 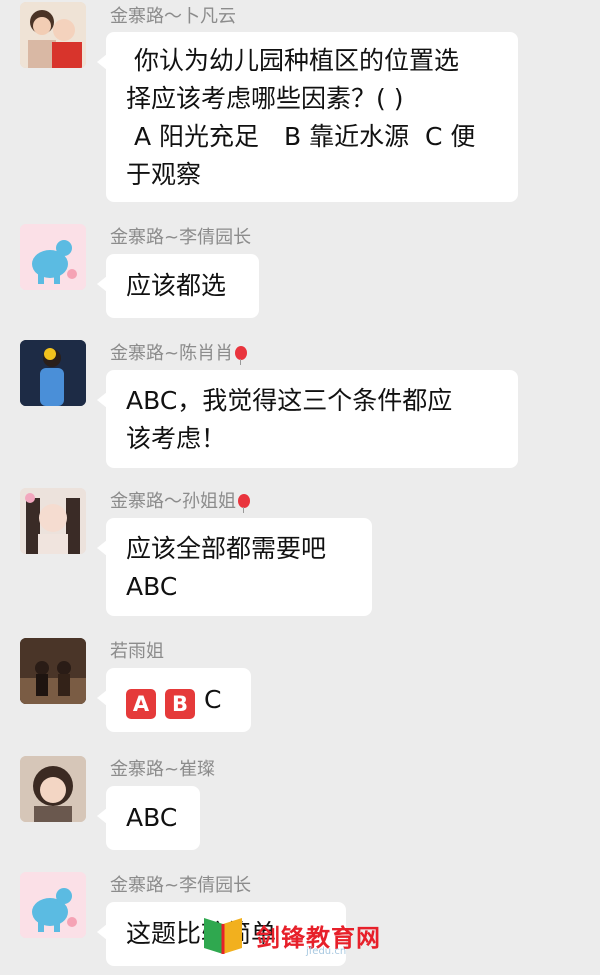 I want to click on message-text: 应该都选, so click(x=176, y=285).